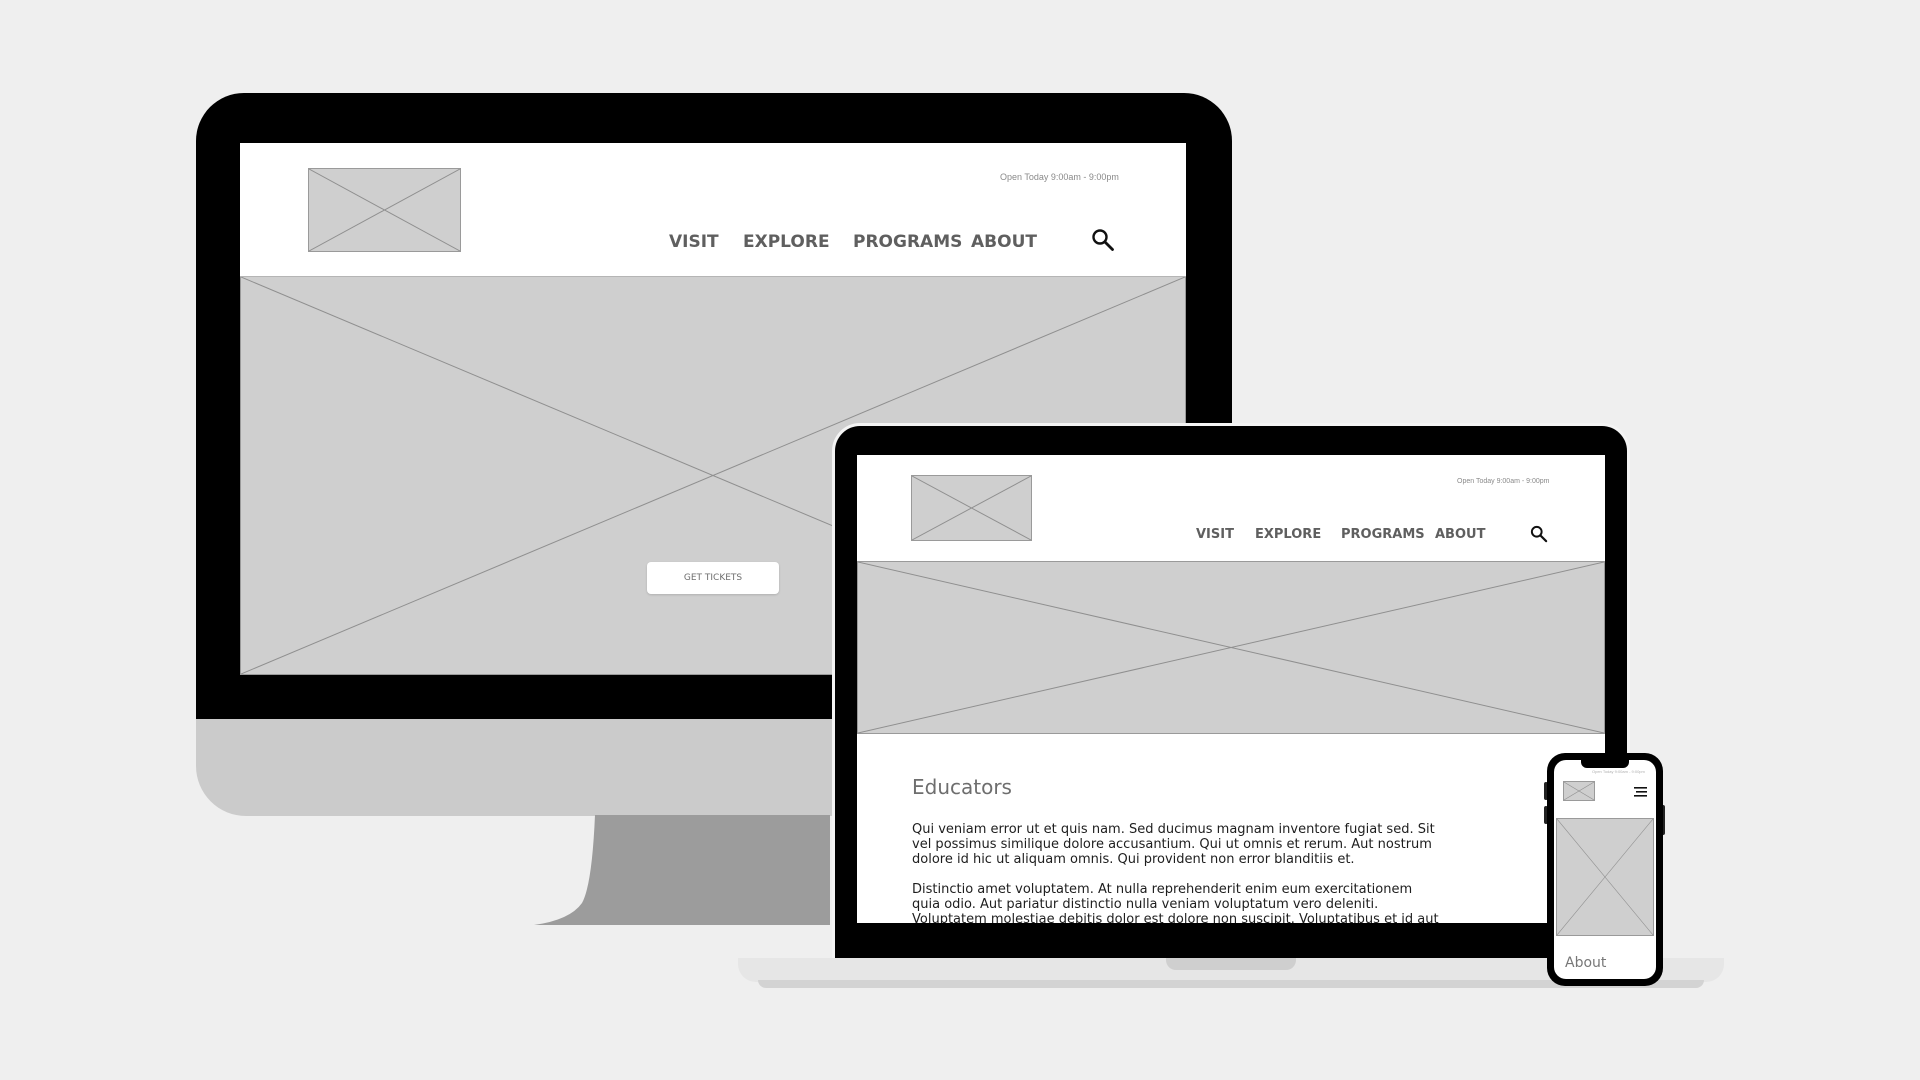 The width and height of the screenshot is (1920, 1080). I want to click on laptop-trackpad-notch, so click(1231, 964).